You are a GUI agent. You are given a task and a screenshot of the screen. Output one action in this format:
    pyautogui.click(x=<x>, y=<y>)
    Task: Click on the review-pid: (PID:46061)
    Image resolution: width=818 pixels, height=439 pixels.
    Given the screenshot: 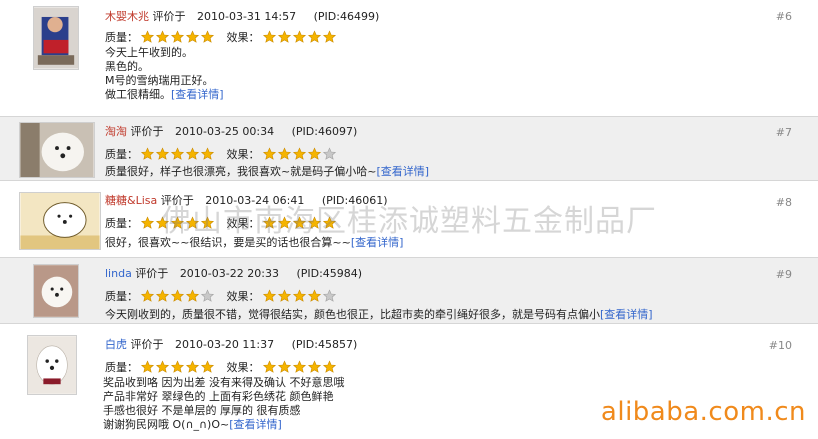 What is the action you would take?
    pyautogui.click(x=354, y=200)
    